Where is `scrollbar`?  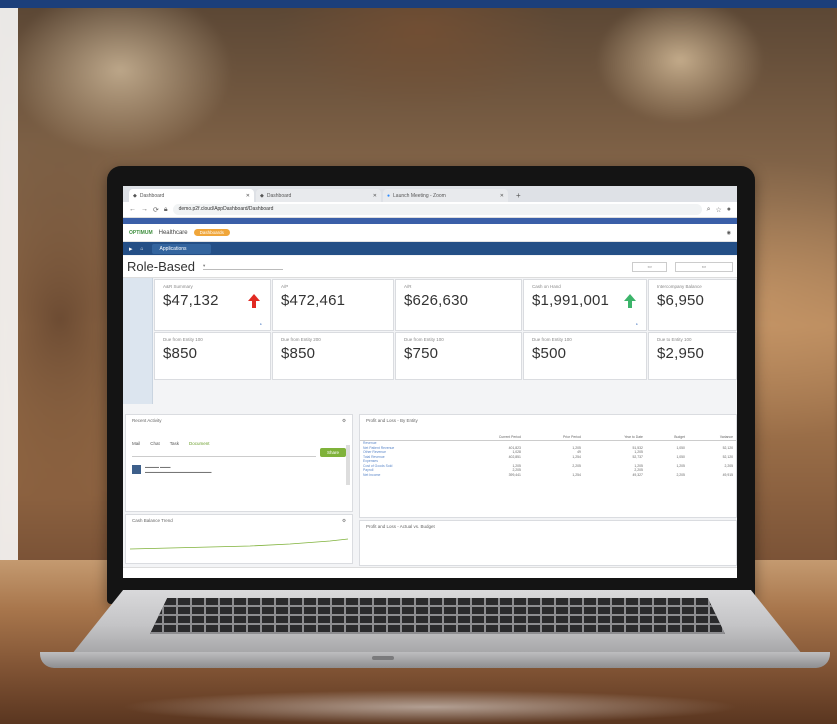
scrollbar is located at coordinates (348, 465).